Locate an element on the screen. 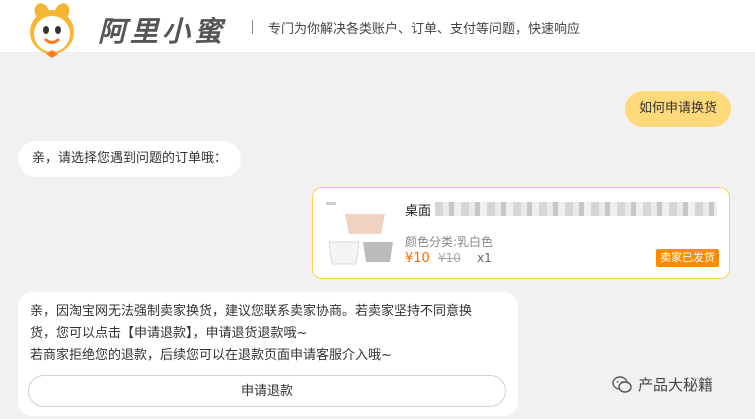 Image resolution: width=755 pixels, height=419 pixels. price-row: ¥10 ¥10 x1 is located at coordinates (448, 258).